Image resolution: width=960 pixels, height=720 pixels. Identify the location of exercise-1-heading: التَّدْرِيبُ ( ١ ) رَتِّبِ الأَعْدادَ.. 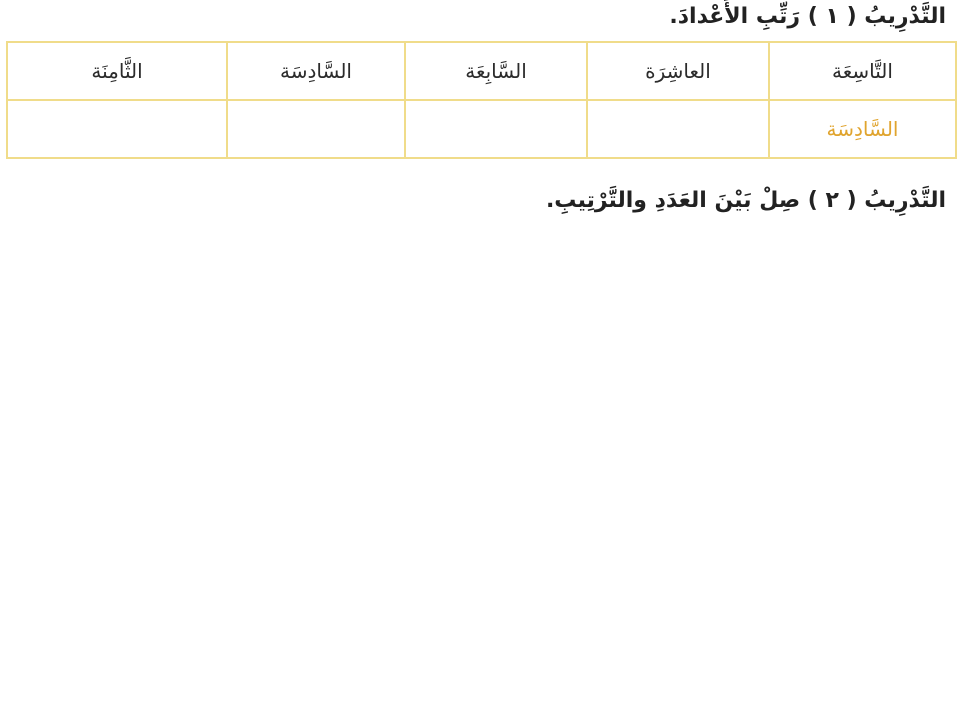
(807, 16).